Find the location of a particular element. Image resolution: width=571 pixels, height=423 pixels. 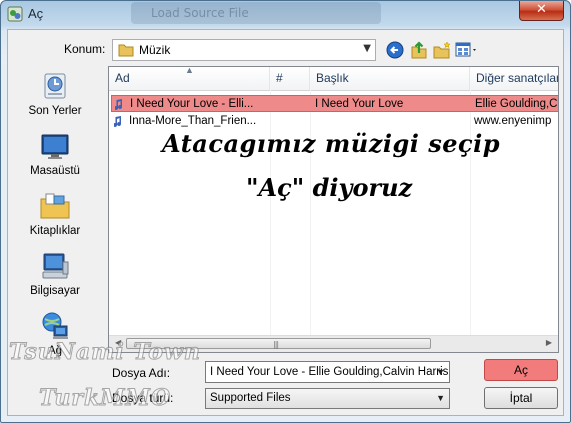

column-header-name: Ad ▲ is located at coordinates (189, 78).